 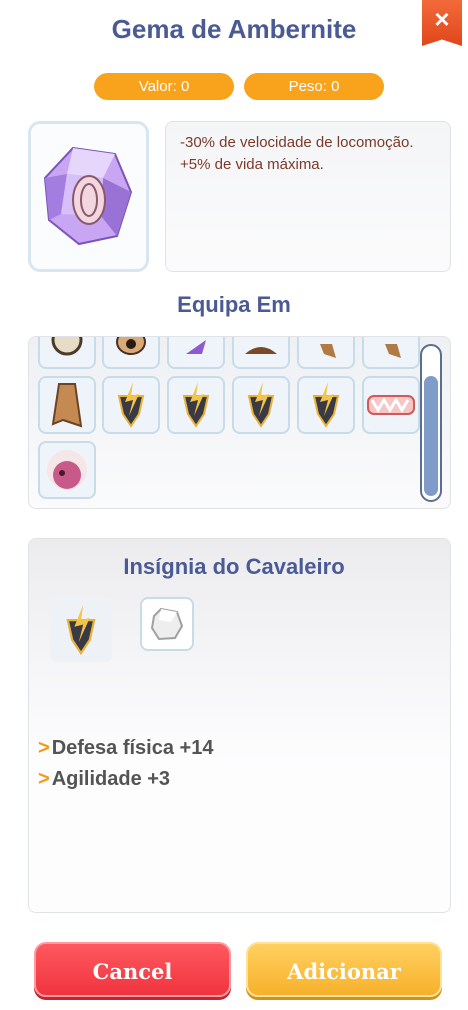 What do you see at coordinates (261, 353) in the screenshot?
I see `hair-icon` at bounding box center [261, 353].